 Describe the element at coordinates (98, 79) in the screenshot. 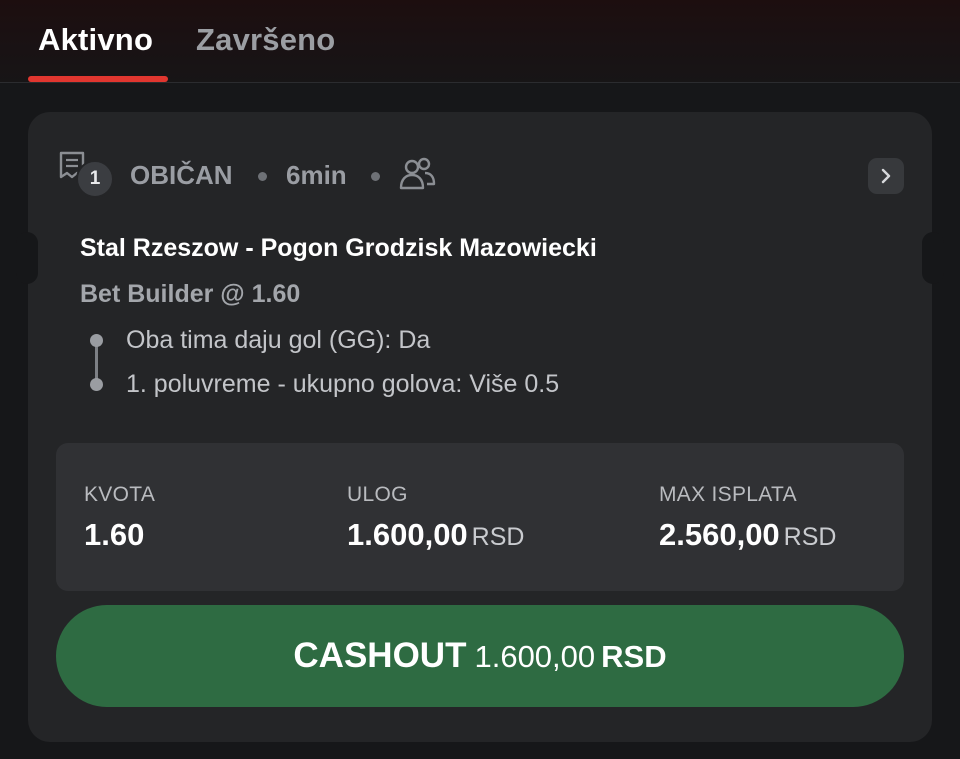

I see `active-tab-indicator` at that location.